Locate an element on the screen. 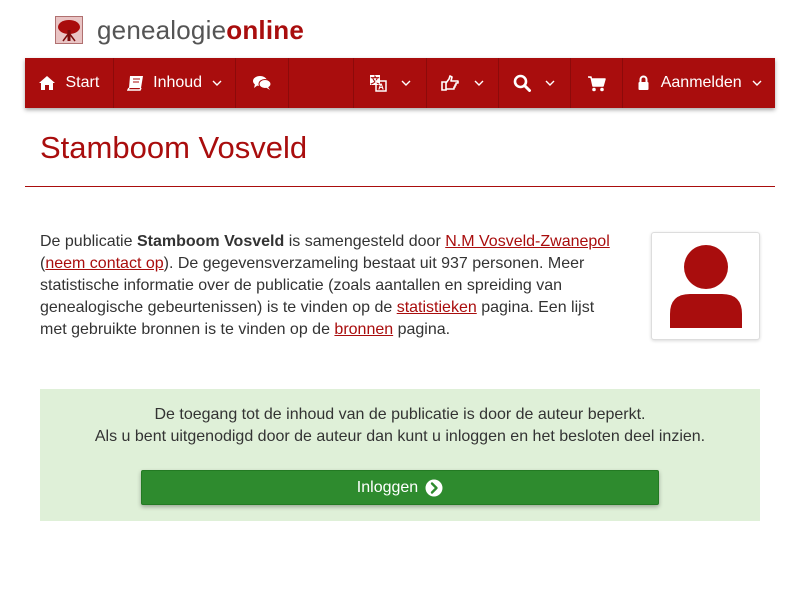  user-avatar-icon is located at coordinates (705, 286).